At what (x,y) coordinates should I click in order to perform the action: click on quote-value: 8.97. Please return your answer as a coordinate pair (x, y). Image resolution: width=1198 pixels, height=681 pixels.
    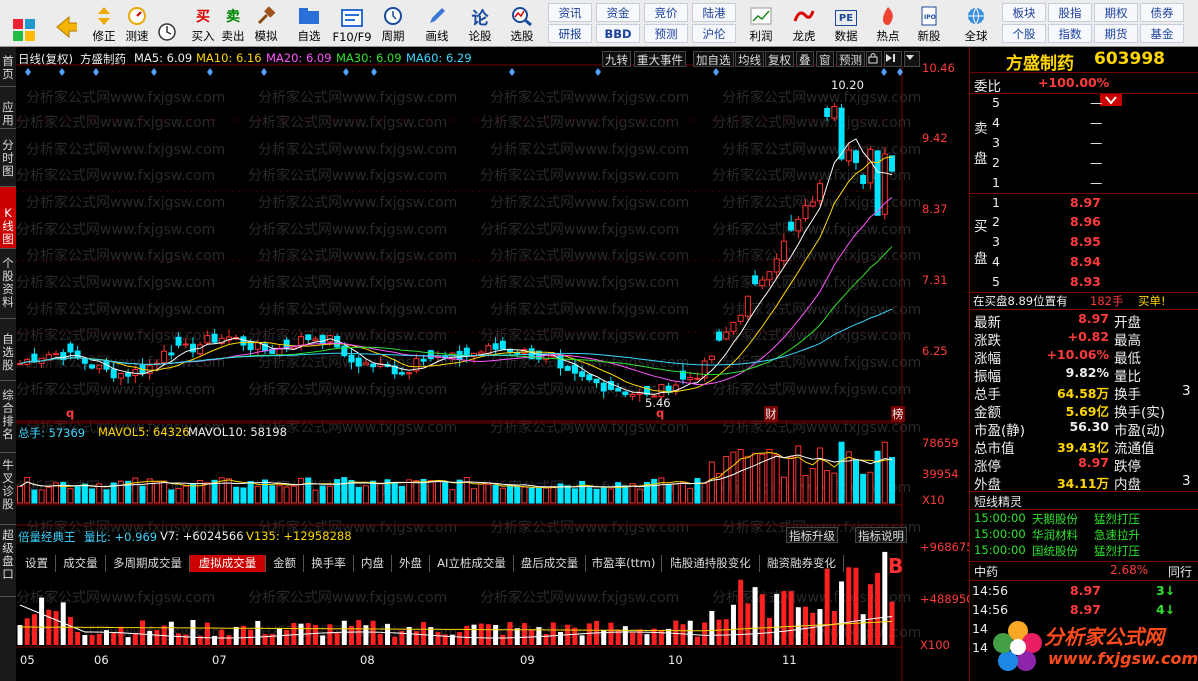
    Looking at the image, I should click on (1093, 462).